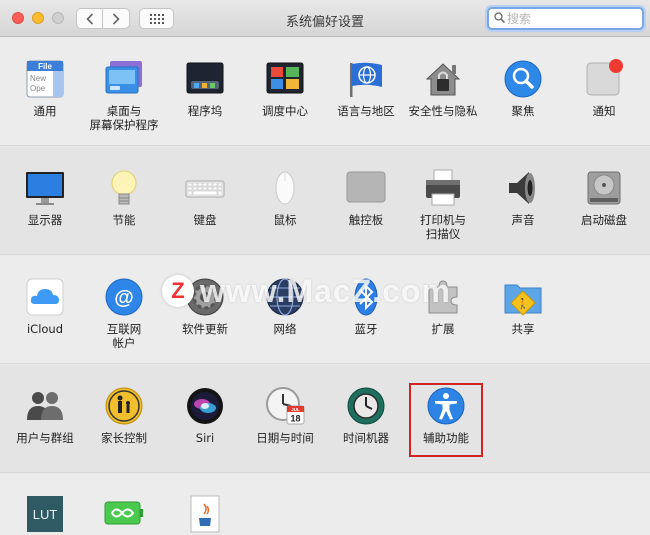 This screenshot has height=535, width=650. What do you see at coordinates (178, 291) in the screenshot?
I see `watermark-badge: Z` at bounding box center [178, 291].